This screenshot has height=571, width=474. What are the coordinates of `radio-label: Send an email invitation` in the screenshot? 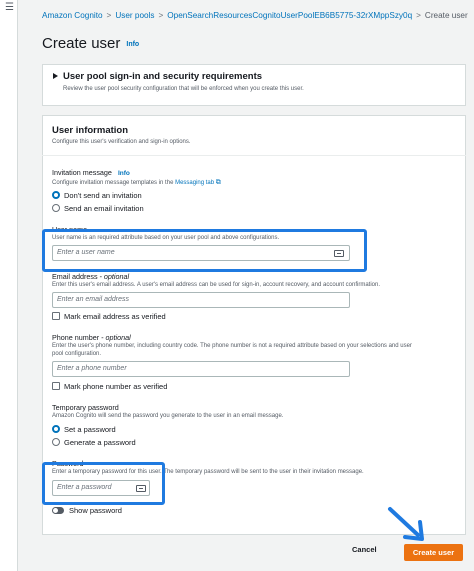 It's located at (104, 208).